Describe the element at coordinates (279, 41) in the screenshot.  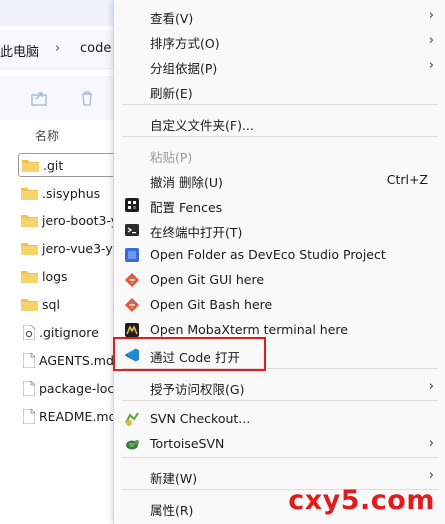
I see `menu-item: 排序方式(O) ›` at that location.